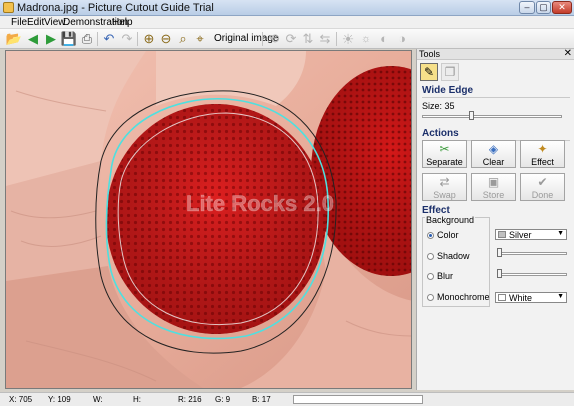 This screenshot has height=406, width=574. I want to click on maximize-button: ▢, so click(543, 7).